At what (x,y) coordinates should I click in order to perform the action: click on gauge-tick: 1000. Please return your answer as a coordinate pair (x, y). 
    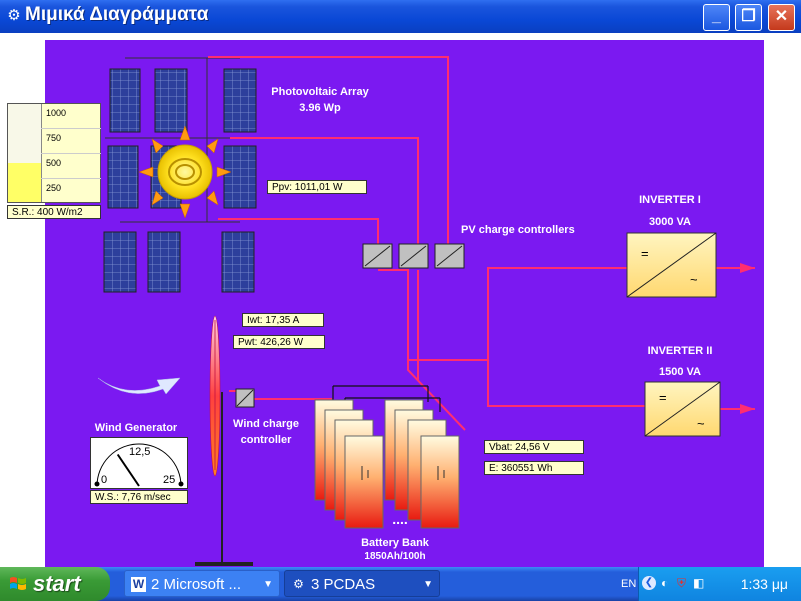
    Looking at the image, I should click on (56, 113).